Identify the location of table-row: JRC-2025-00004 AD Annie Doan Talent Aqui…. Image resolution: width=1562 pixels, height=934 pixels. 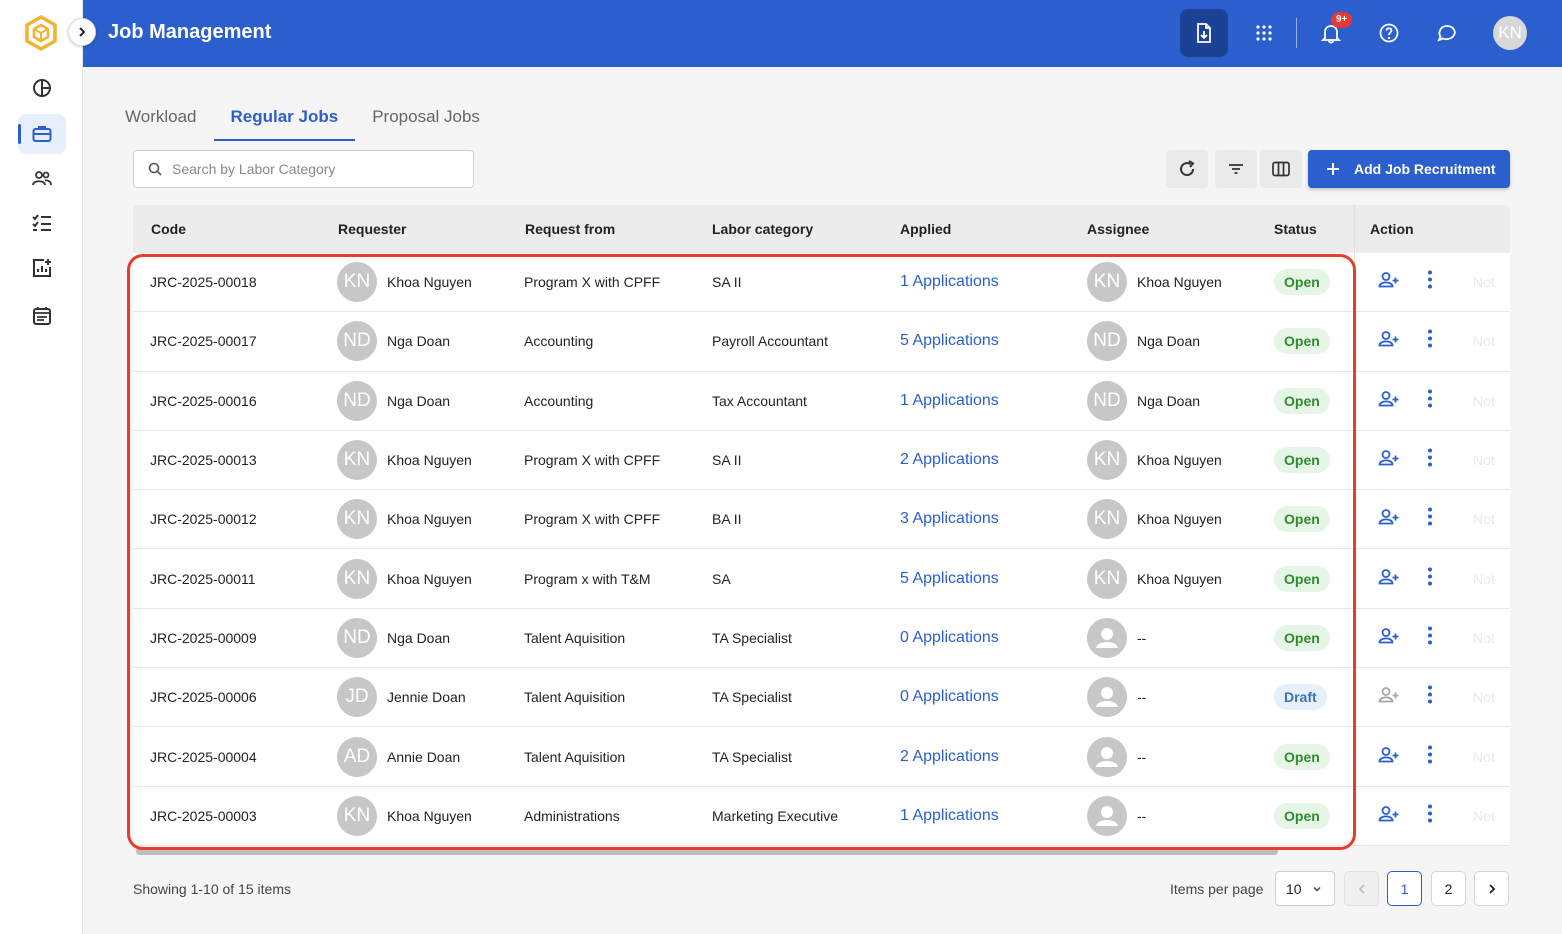
(821, 757).